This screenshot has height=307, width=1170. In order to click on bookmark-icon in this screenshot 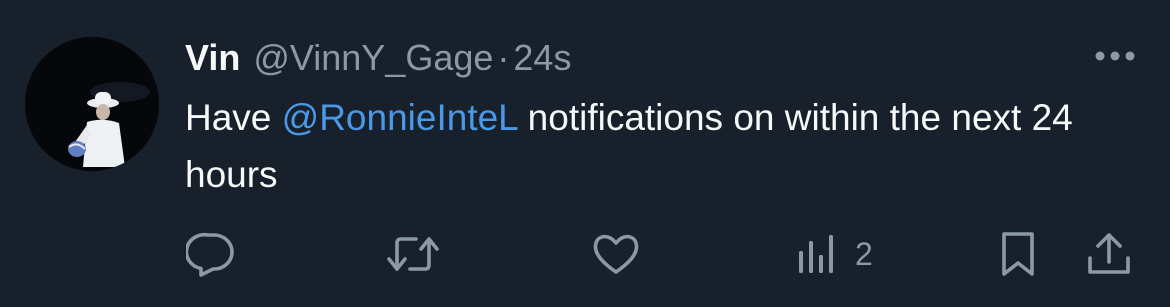, I will do `click(1018, 254)`.